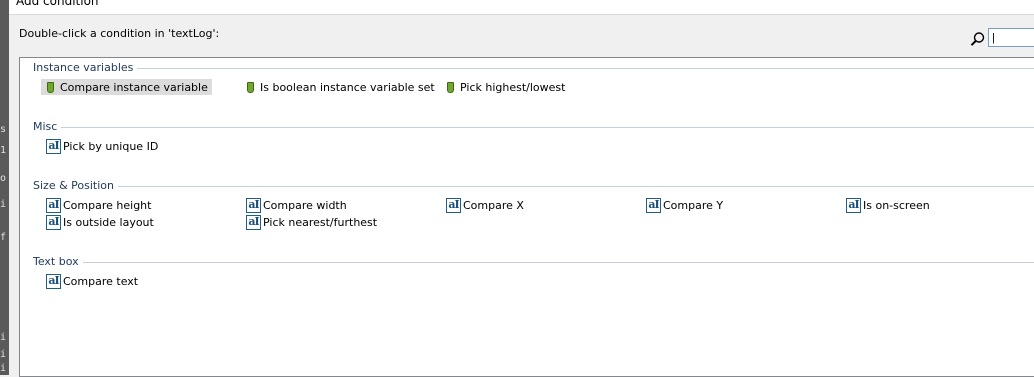 This screenshot has width=1034, height=377. What do you see at coordinates (85, 67) in the screenshot?
I see `group-heading: Instance variables` at bounding box center [85, 67].